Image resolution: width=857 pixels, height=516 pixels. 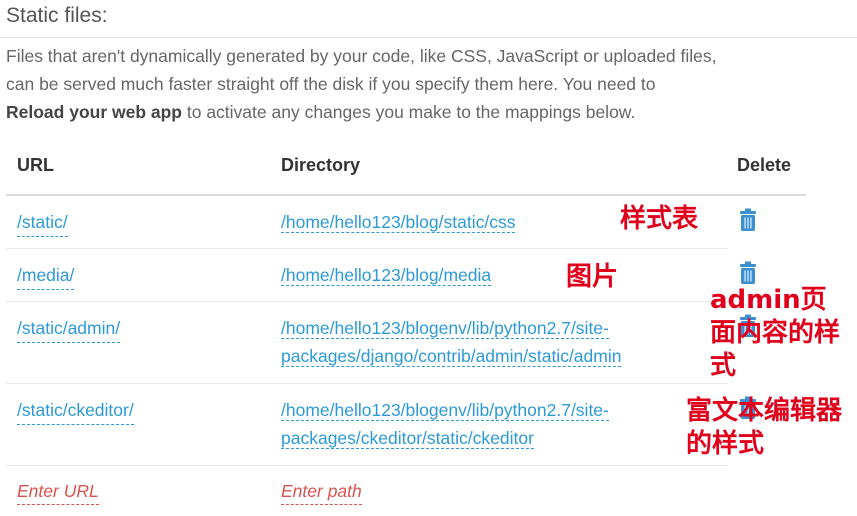 What do you see at coordinates (659, 219) in the screenshot?
I see `annotation-stylesheet: 样式表` at bounding box center [659, 219].